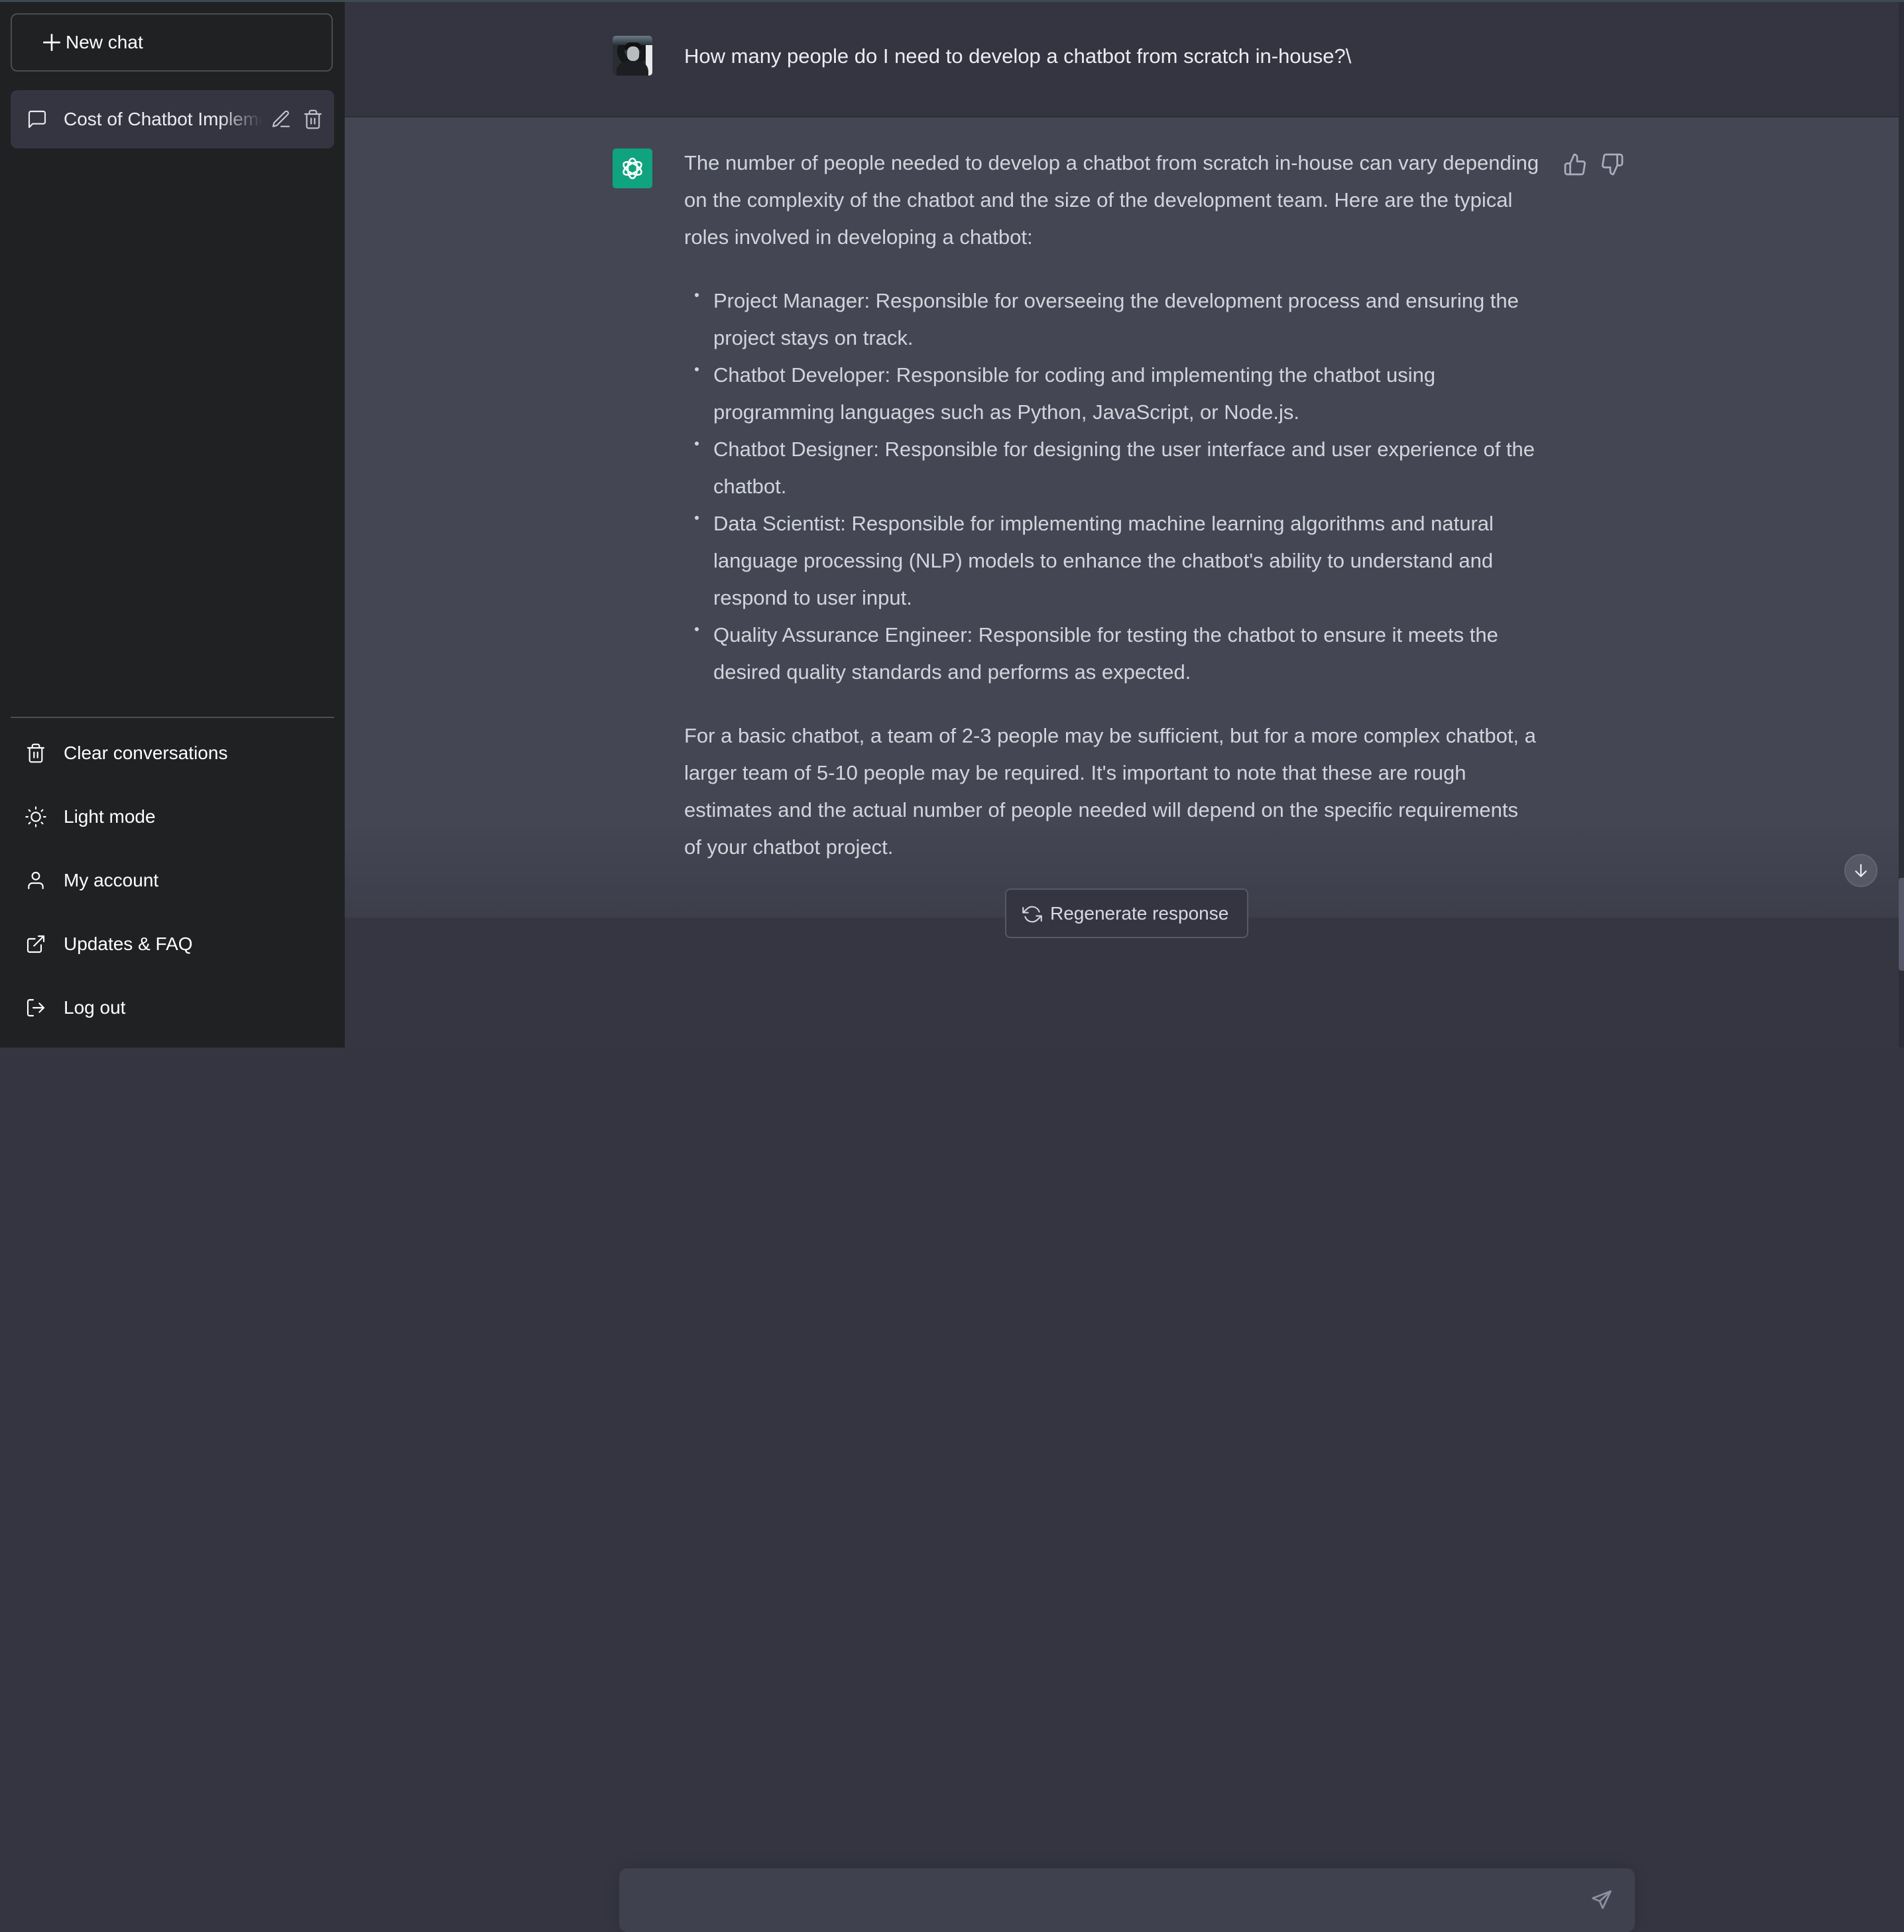 This screenshot has width=1904, height=1932. I want to click on menu-label: Log out, so click(95, 1007).